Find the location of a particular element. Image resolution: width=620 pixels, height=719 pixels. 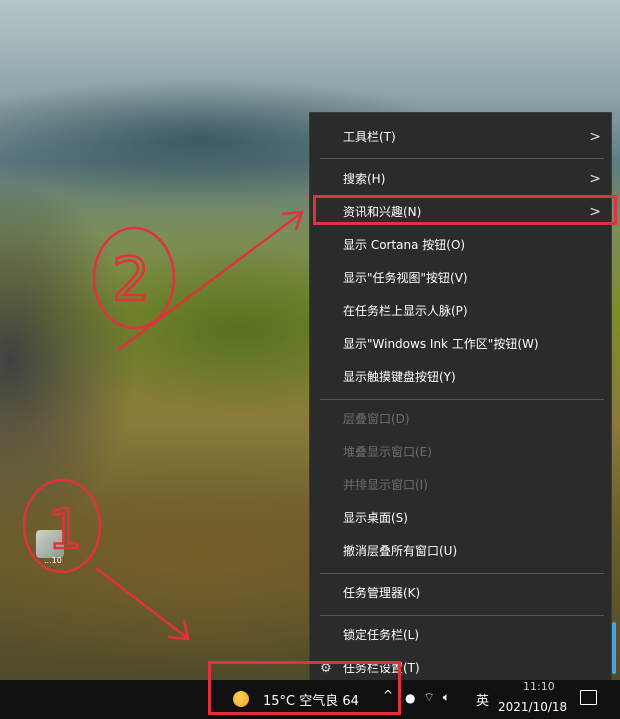

menu-item-task-manager: 任务管理器(K) is located at coordinates (460, 593).